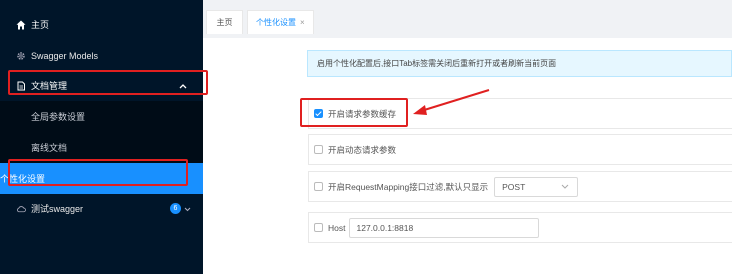  I want to click on request-mapping-checkbox, so click(318, 186).